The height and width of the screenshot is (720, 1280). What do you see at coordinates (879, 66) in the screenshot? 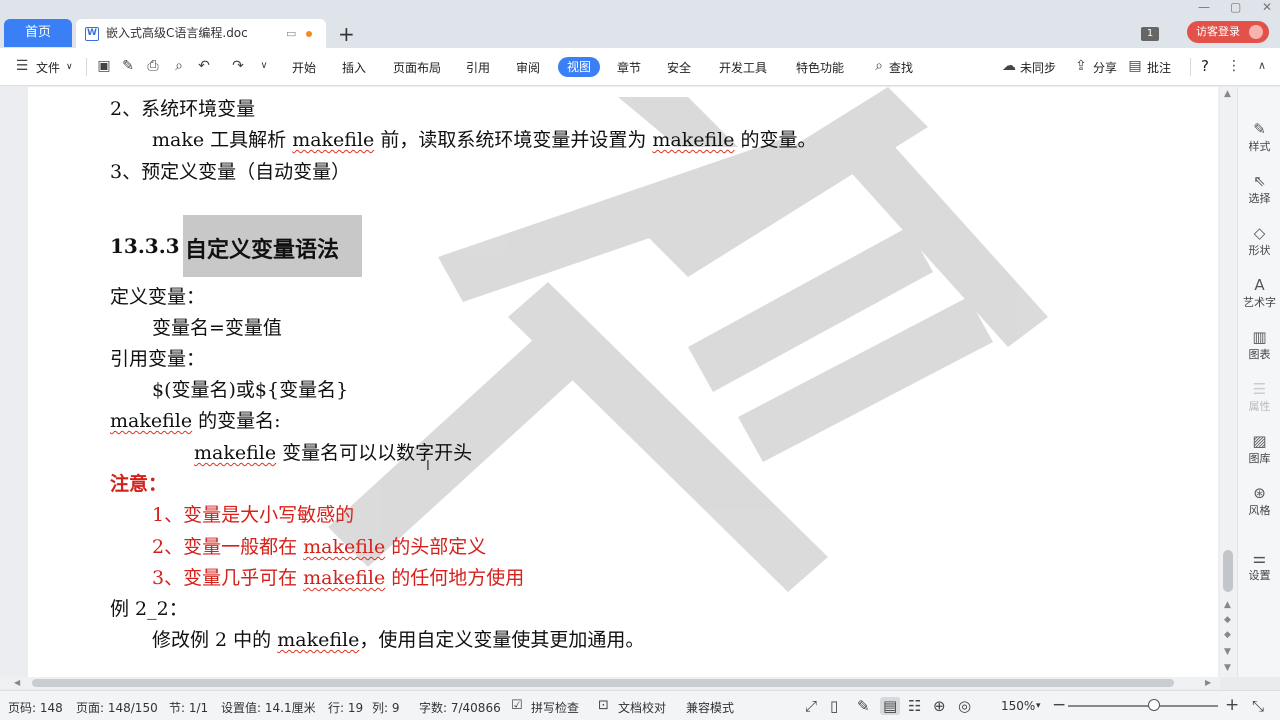
I see `search-icon: ⌕` at bounding box center [879, 66].